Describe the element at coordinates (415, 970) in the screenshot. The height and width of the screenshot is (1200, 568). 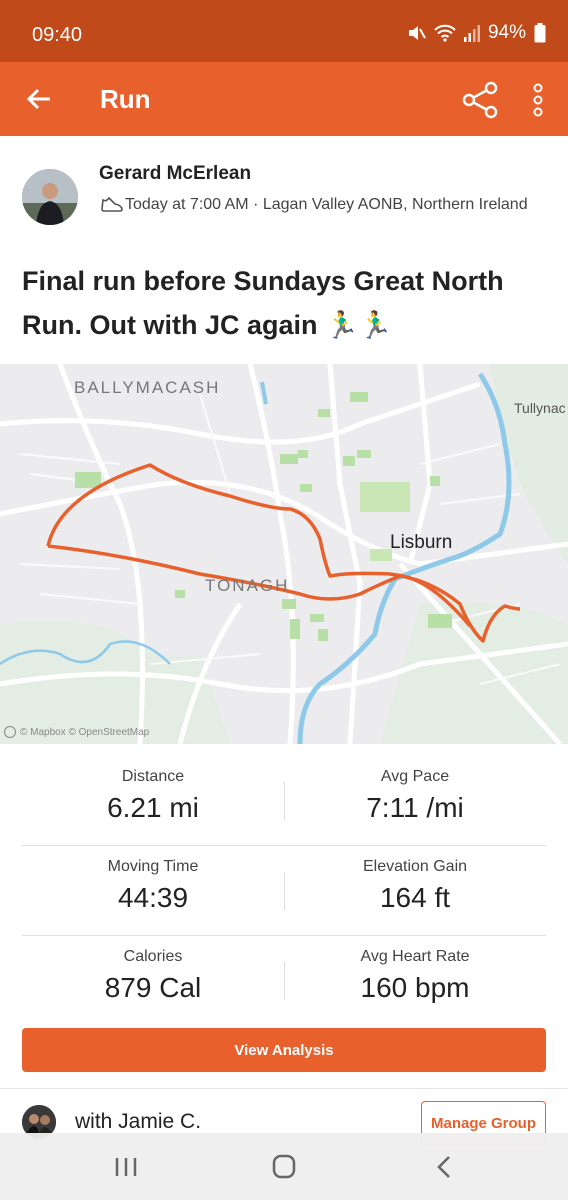
I see `stat-avg-heart-rate: Avg Heart Rate 160 bpm` at that location.